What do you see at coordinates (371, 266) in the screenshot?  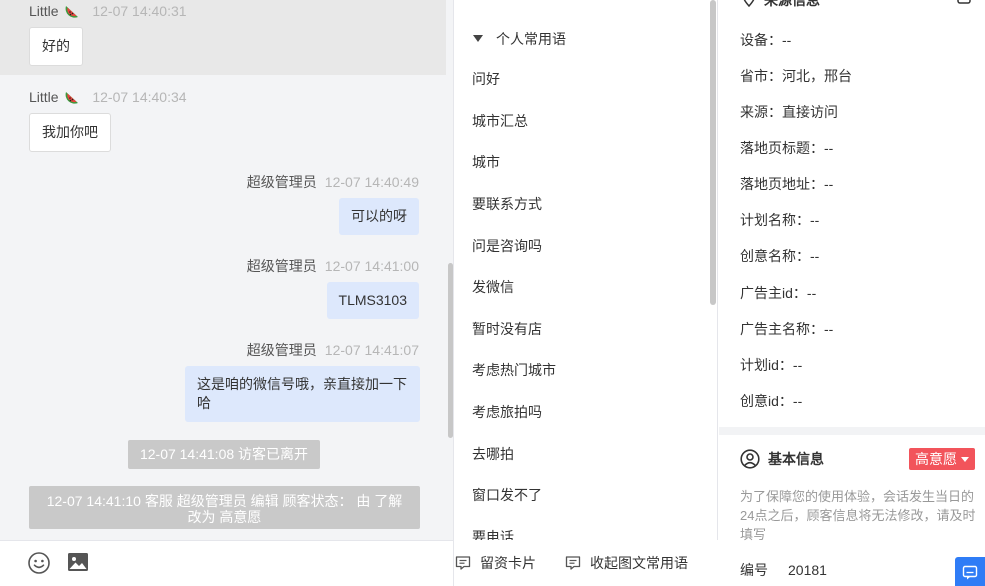 I see `message-time: 12-07 14:41:00` at bounding box center [371, 266].